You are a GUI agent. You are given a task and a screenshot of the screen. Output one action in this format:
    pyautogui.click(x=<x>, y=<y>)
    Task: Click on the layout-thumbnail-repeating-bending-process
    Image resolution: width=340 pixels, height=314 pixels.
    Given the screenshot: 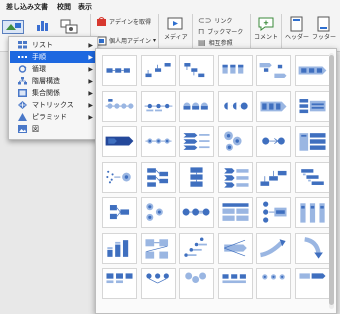 What is the action you would take?
    pyautogui.click(x=158, y=177)
    